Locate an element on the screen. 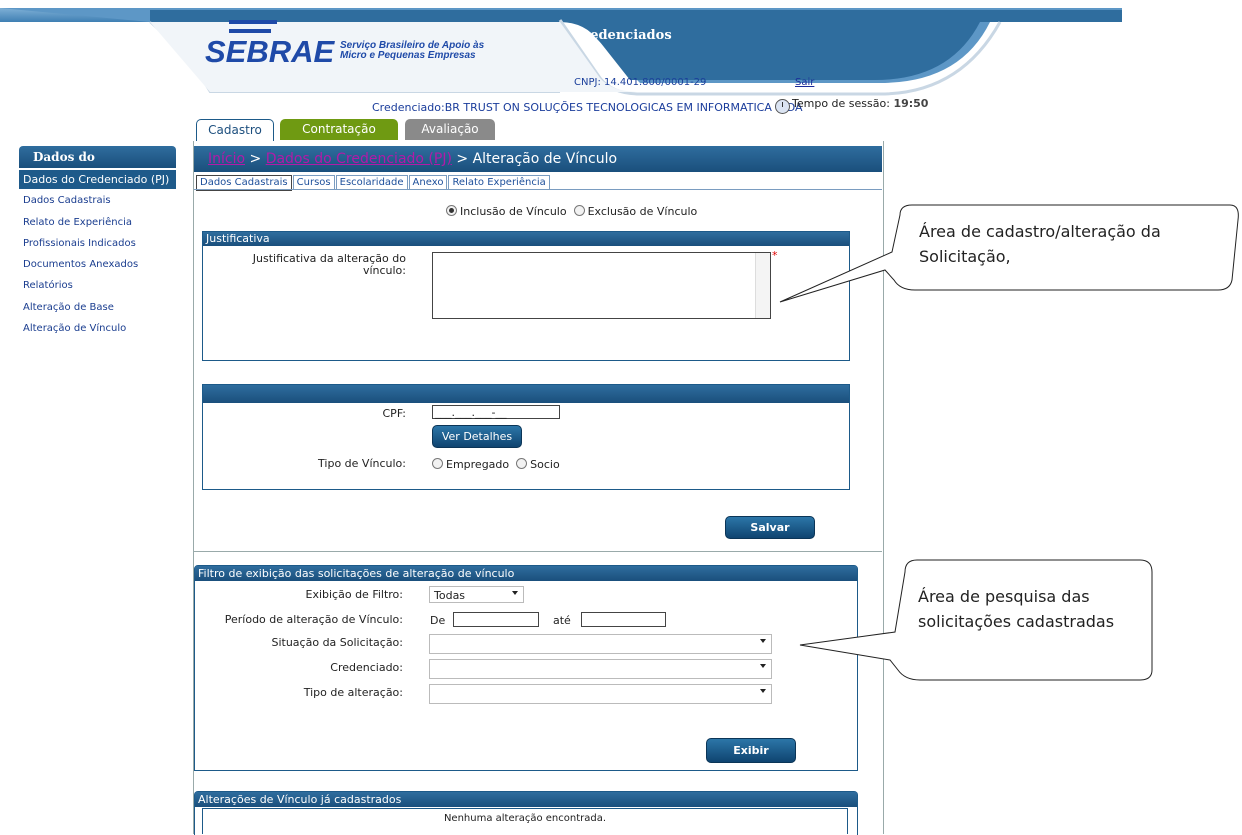 The image size is (1242, 835). cnpj-text: CNPJ: 14.401.800/0001-29 is located at coordinates (640, 82).